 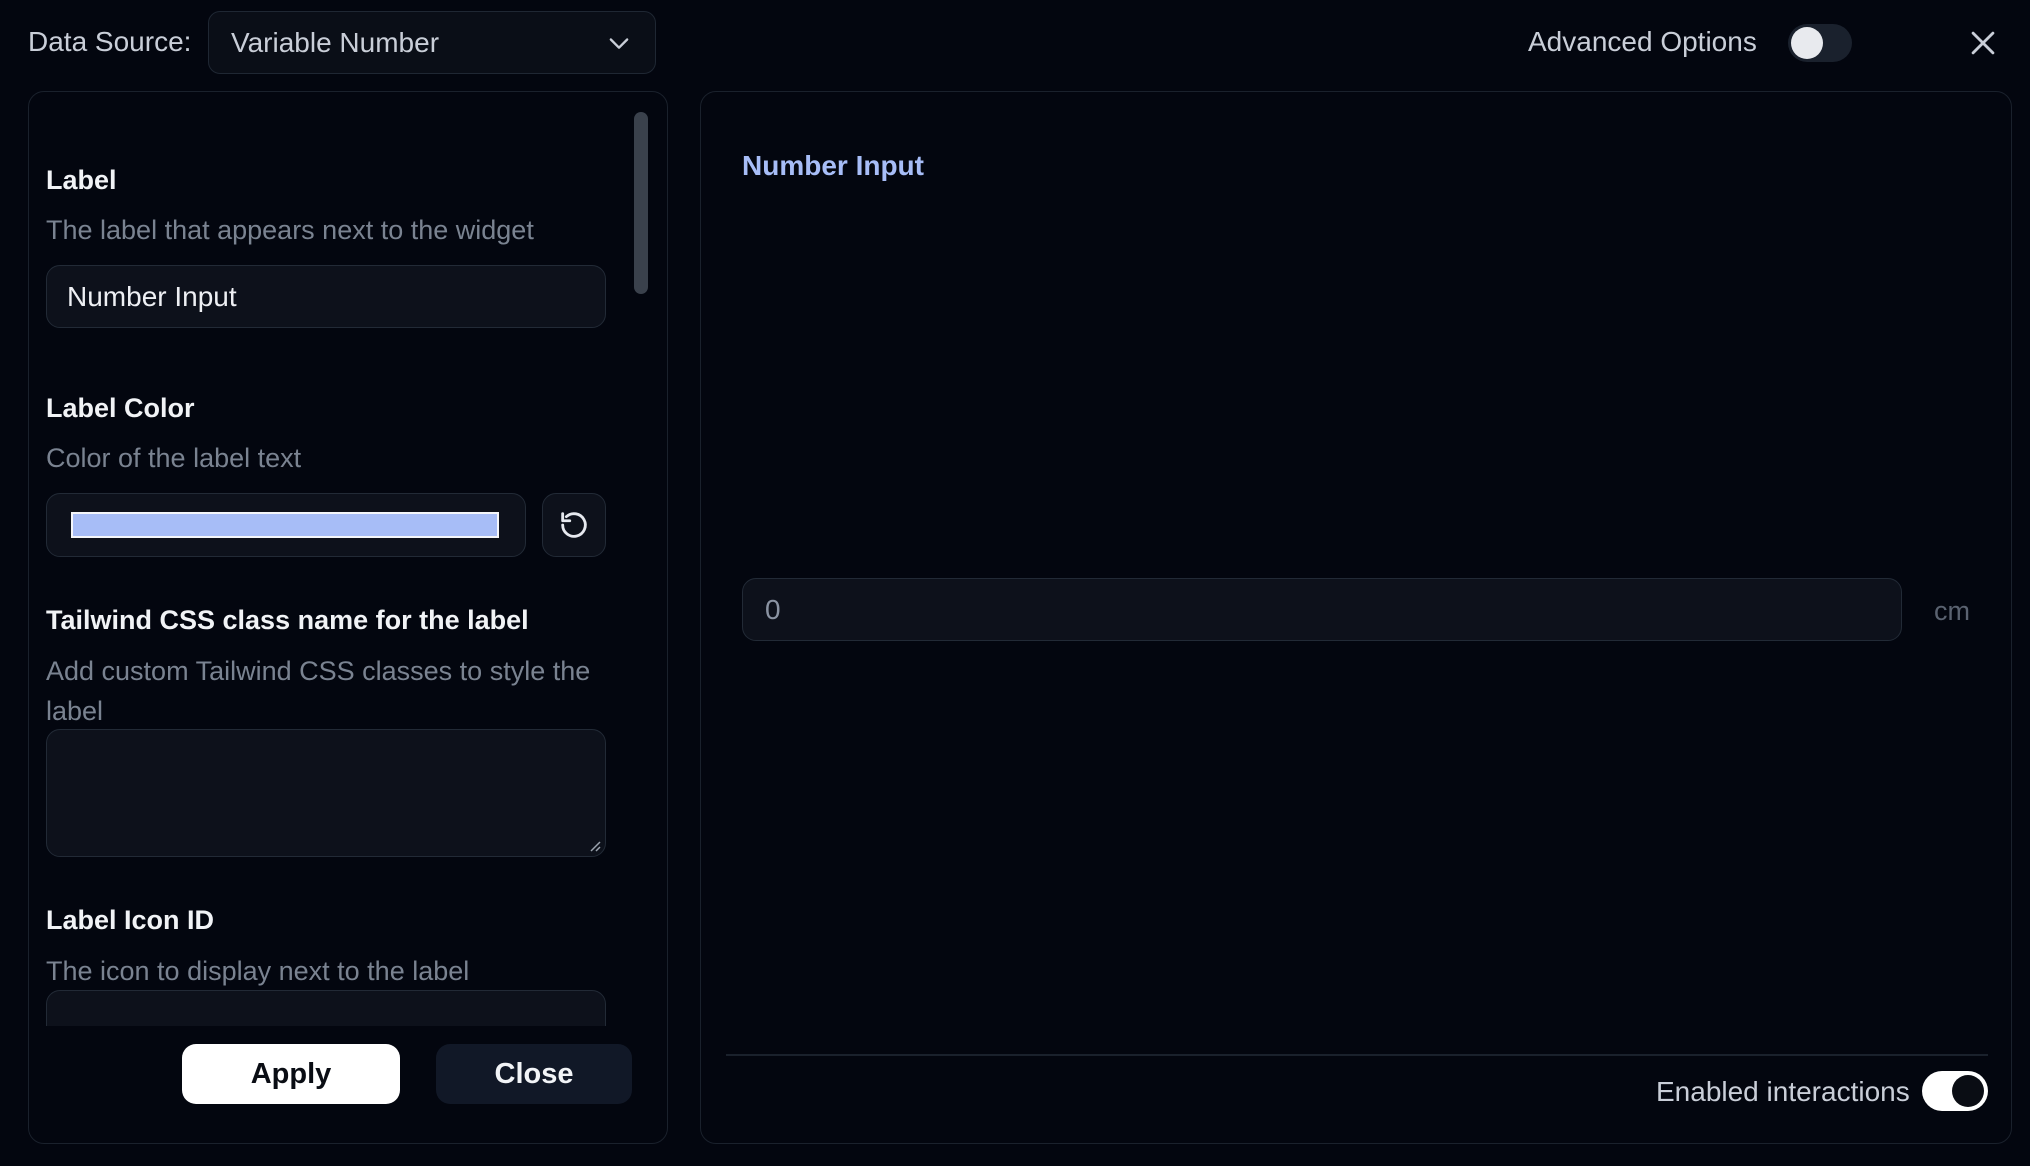 What do you see at coordinates (120, 408) in the screenshot?
I see `label-color-title: Label Color` at bounding box center [120, 408].